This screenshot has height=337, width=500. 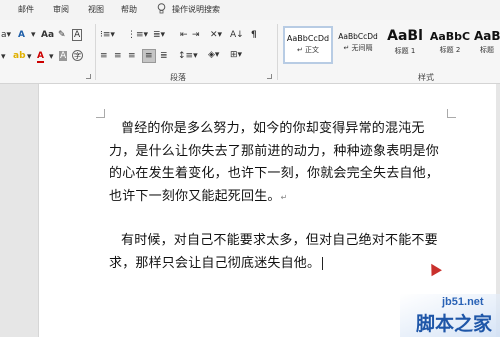 I want to click on align-center-icon: ≡, so click(x=118, y=56).